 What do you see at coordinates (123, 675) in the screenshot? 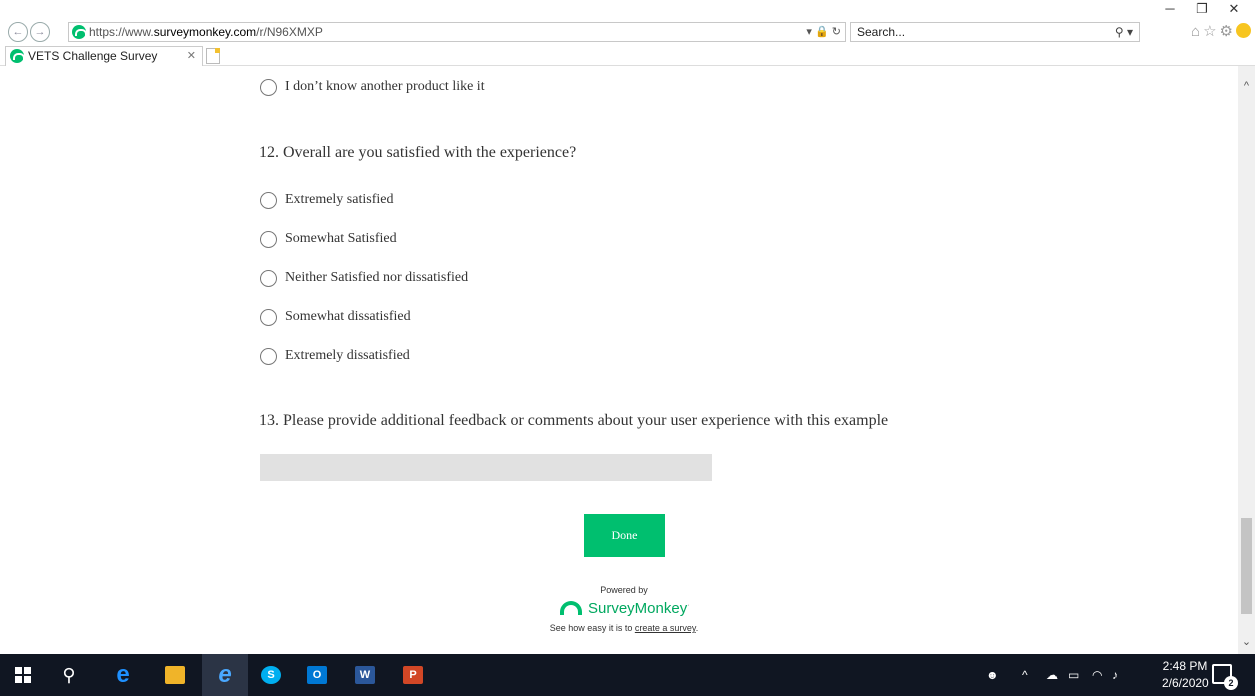
I see `edge-icon: e` at bounding box center [123, 675].